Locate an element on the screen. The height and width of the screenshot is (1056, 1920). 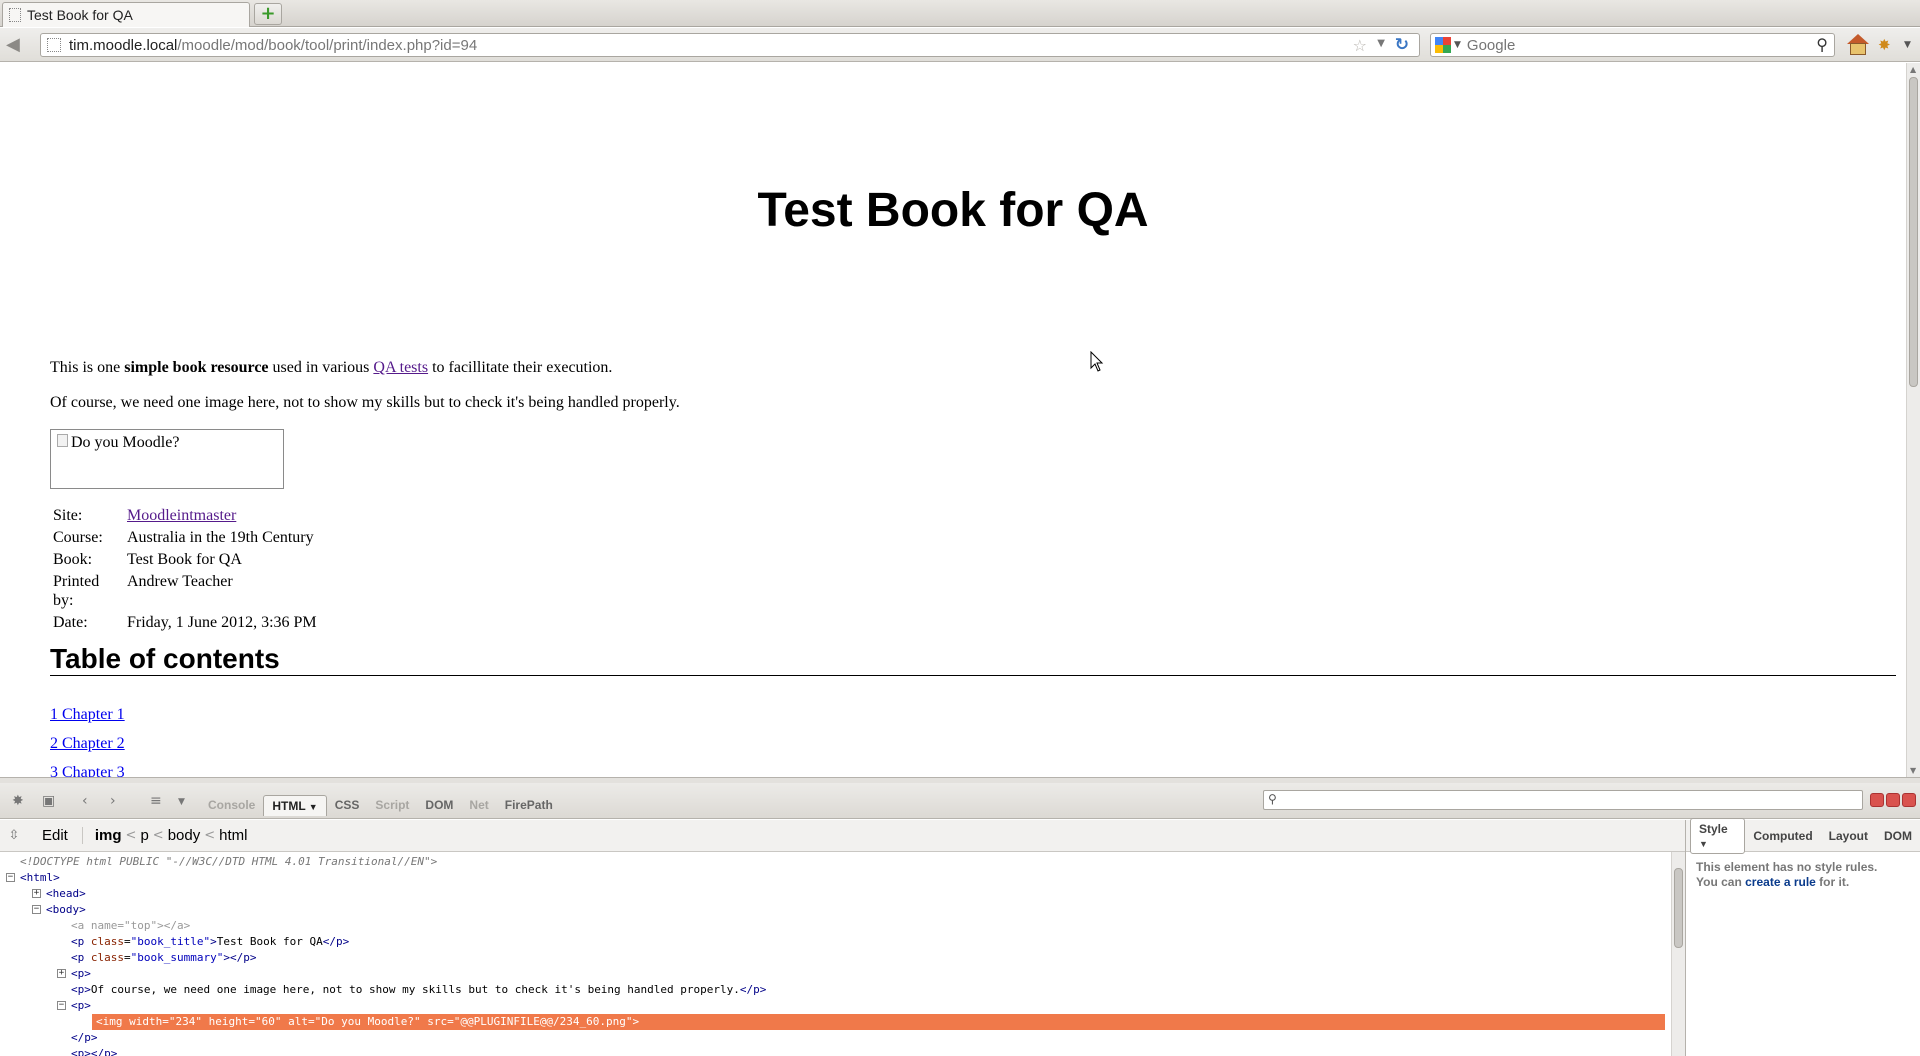
side-tabs: Style ▼ Computed Layout DOM is located at coordinates (1803, 835).